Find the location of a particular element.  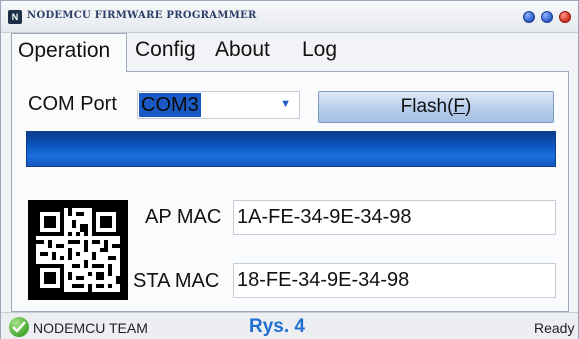

title-bar: N NODEMCU FIRMWARE PROGRAMMER is located at coordinates (289, 17).